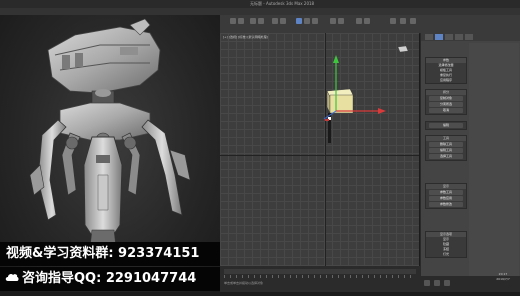 This screenshot has width=520, height=296. What do you see at coordinates (446, 80) in the screenshot?
I see `rollout-item: 应用程序` at bounding box center [446, 80].